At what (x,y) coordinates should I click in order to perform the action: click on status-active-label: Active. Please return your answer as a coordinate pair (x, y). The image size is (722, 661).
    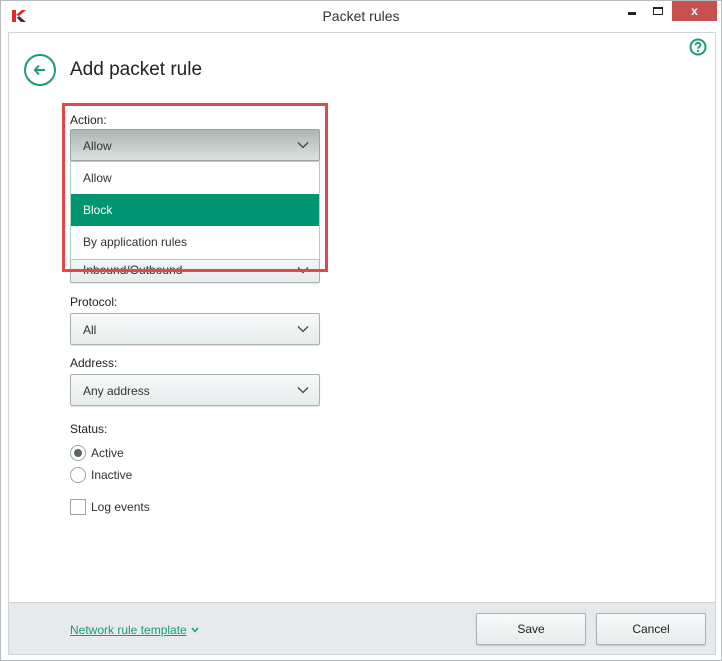
    Looking at the image, I should click on (107, 453).